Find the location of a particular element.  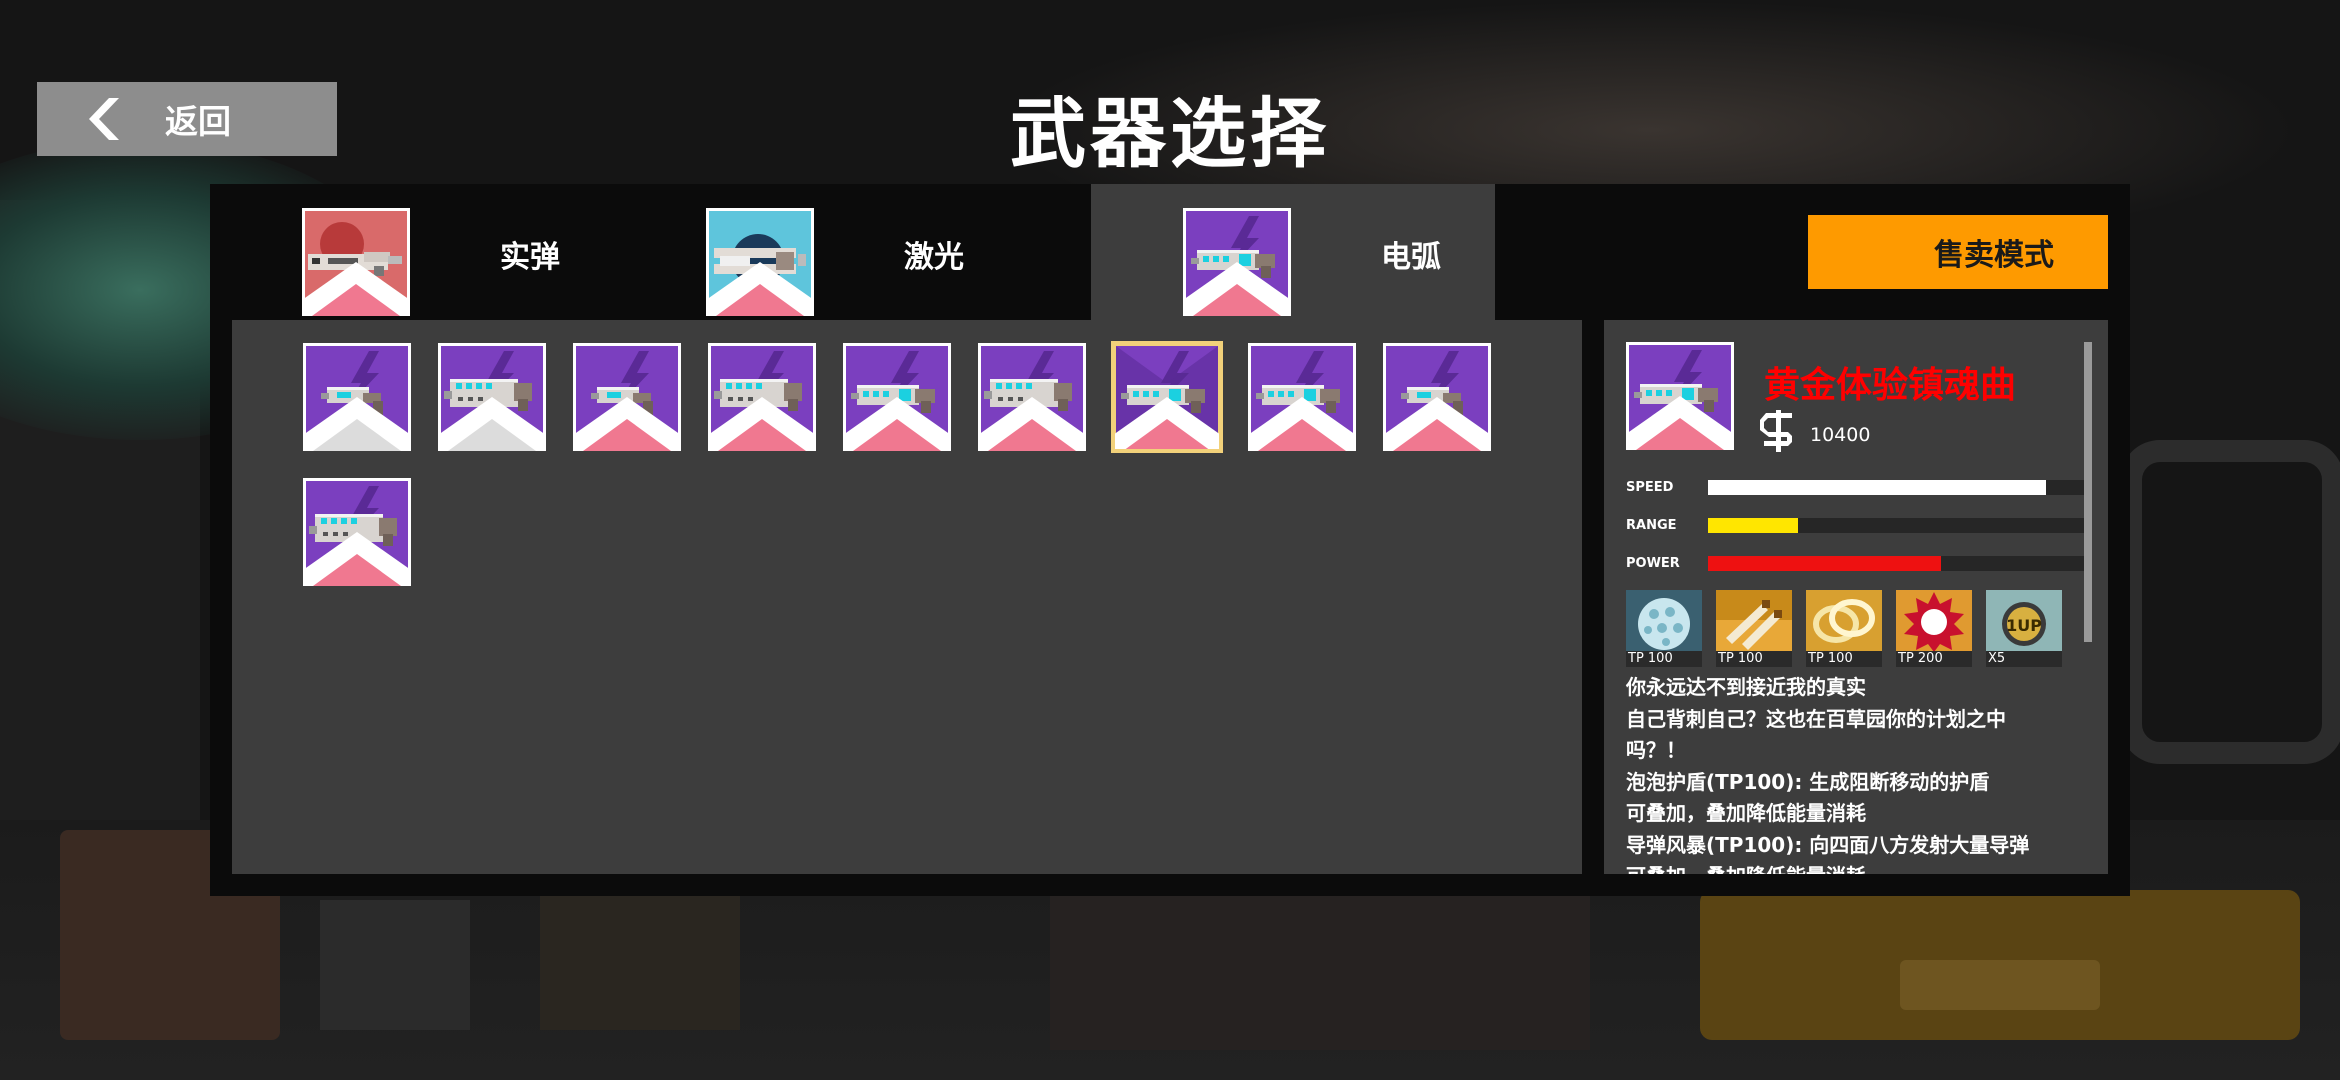

bubble-shield-icon is located at coordinates (1664, 621).